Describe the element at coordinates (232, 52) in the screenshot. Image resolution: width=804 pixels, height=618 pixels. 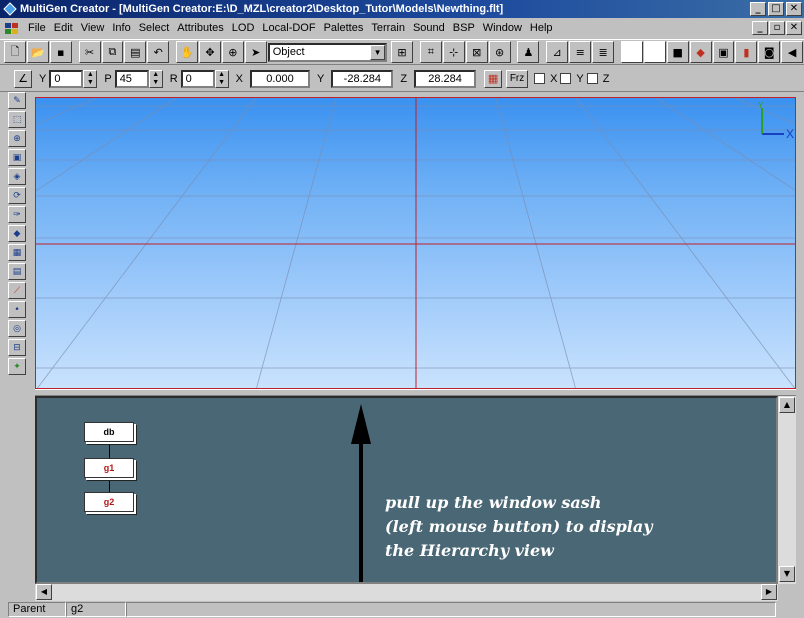
I see `zoom-button: ⊕` at that location.